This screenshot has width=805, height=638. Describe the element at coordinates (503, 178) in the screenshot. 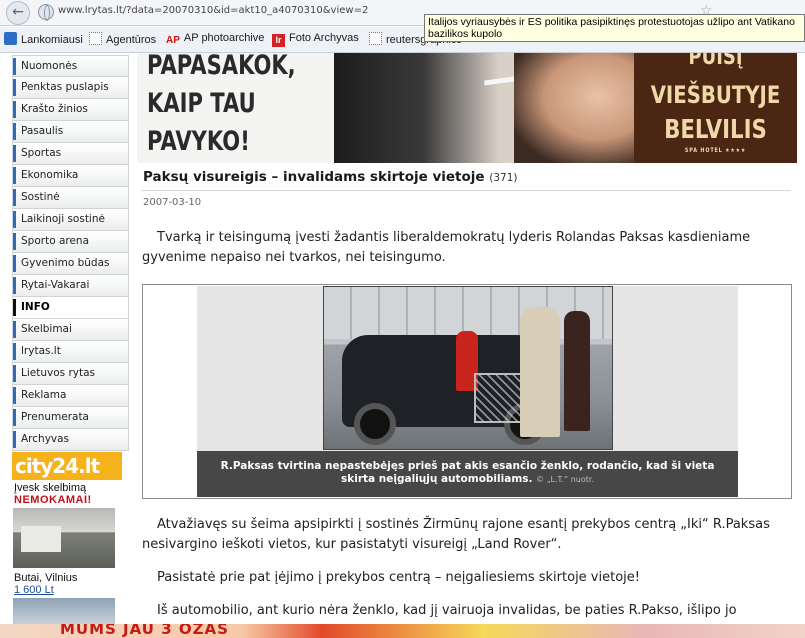

I see `comment-count-link: (371)` at that location.